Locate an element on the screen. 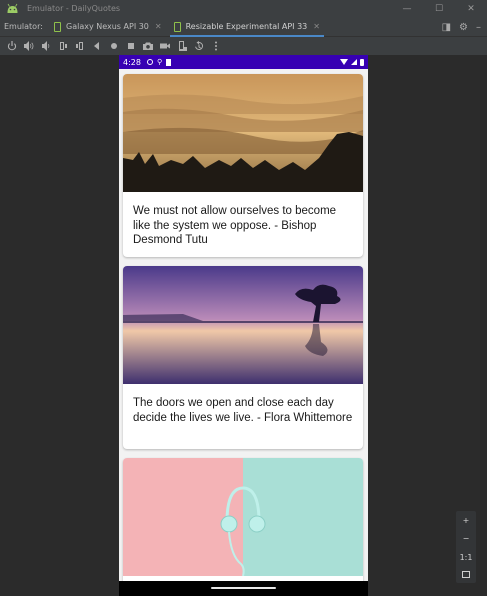  screenshot-icon is located at coordinates (147, 46).